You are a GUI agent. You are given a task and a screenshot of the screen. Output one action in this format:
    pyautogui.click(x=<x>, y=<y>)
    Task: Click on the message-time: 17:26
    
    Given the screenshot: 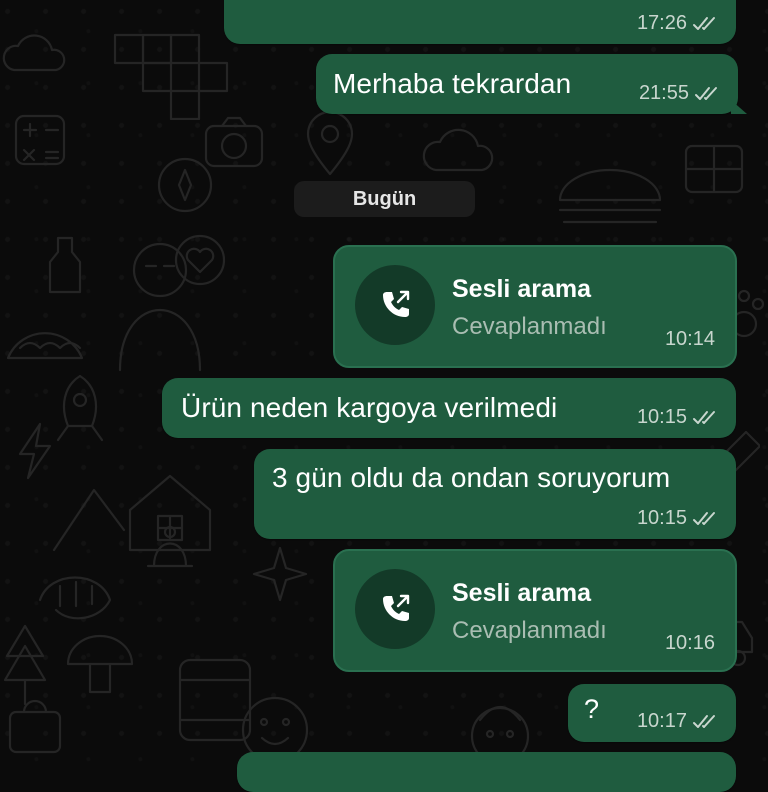 What is the action you would take?
    pyautogui.click(x=661, y=23)
    